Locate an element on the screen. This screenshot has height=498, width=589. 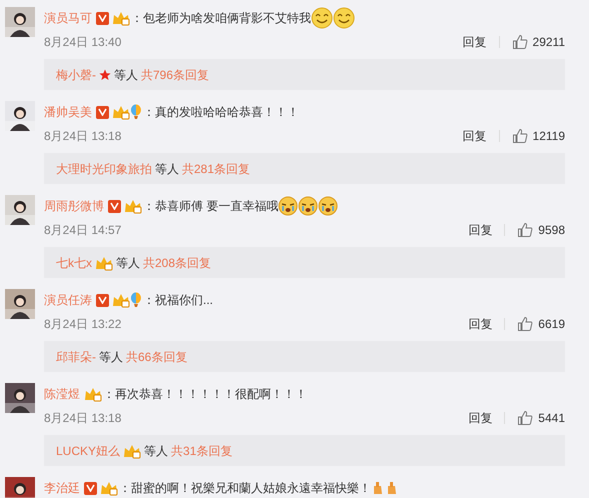
comment-time: 8月24日 13:40 is located at coordinates (83, 42).